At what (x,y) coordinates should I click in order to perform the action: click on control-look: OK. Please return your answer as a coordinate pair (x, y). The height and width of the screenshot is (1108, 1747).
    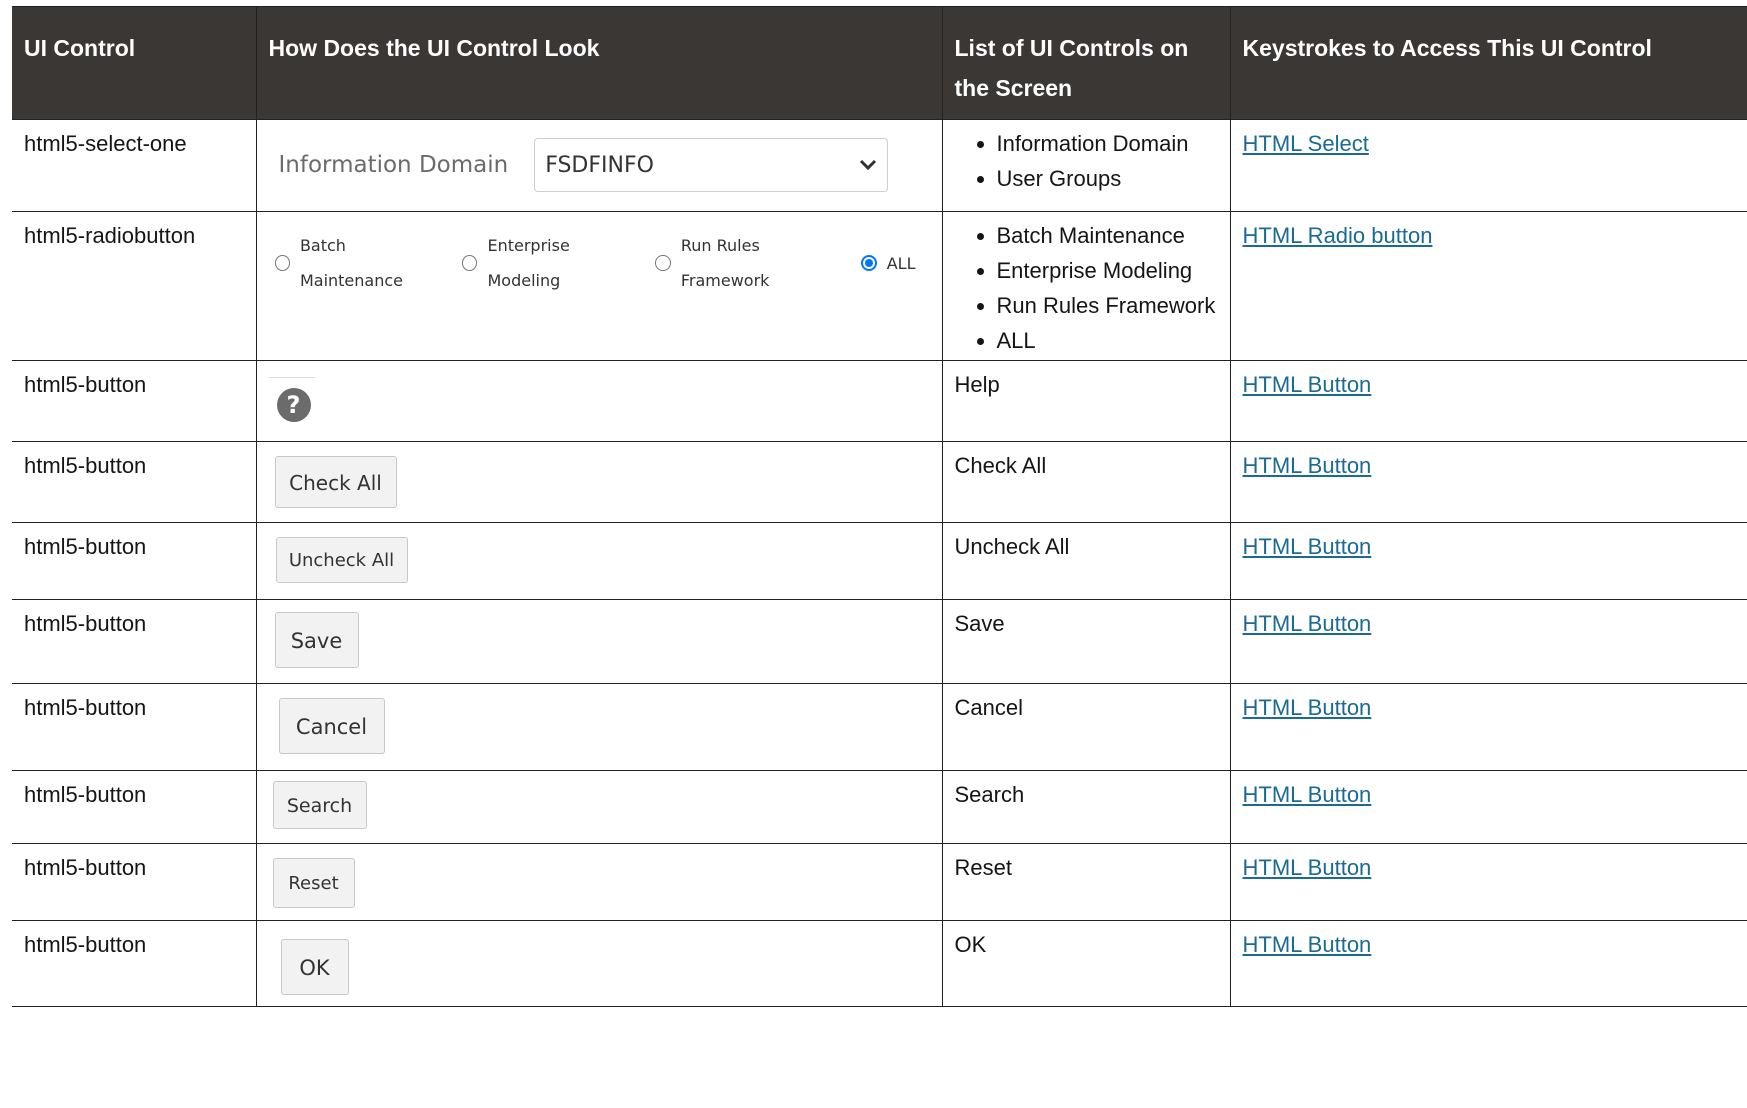
    Looking at the image, I should click on (599, 963).